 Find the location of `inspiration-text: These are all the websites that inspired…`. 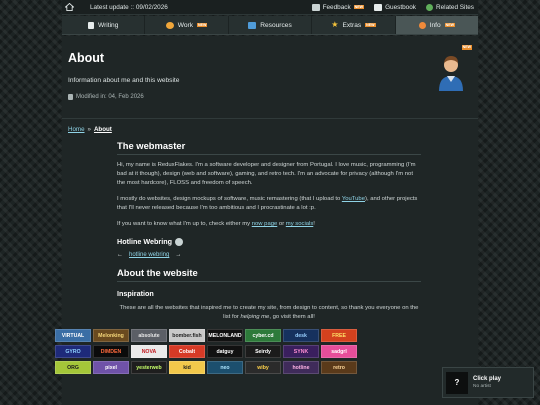

inspiration-text: These are all the websites that inspired… is located at coordinates (269, 313).